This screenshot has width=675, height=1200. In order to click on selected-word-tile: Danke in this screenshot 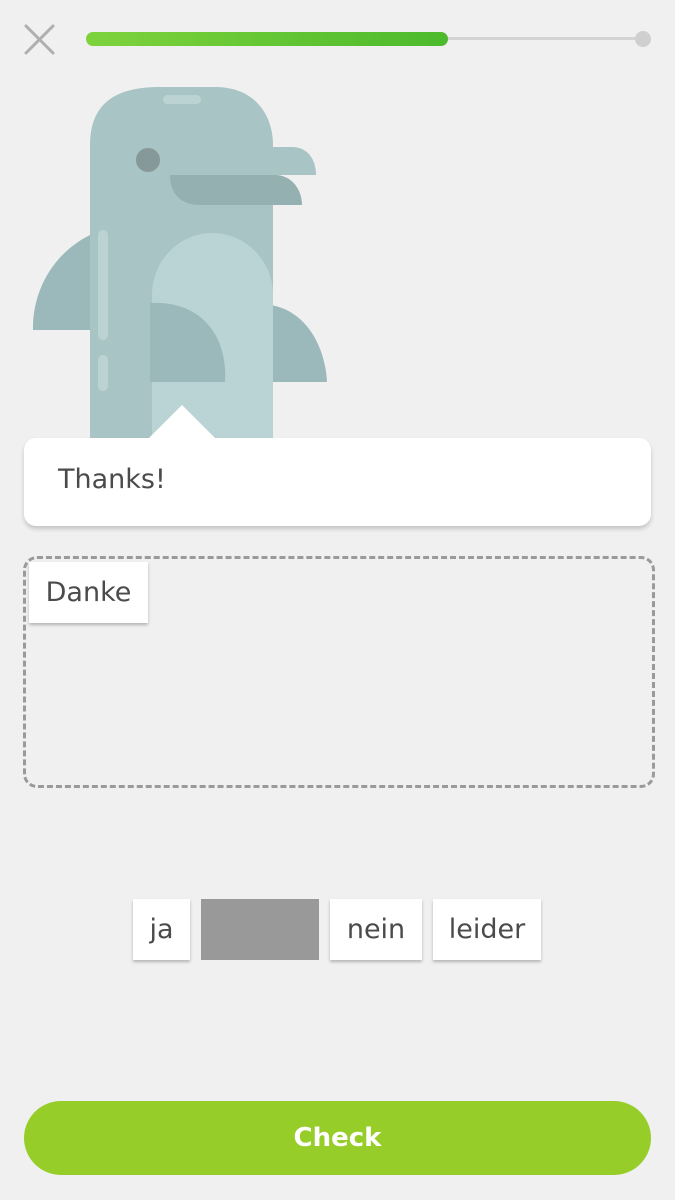, I will do `click(88, 592)`.